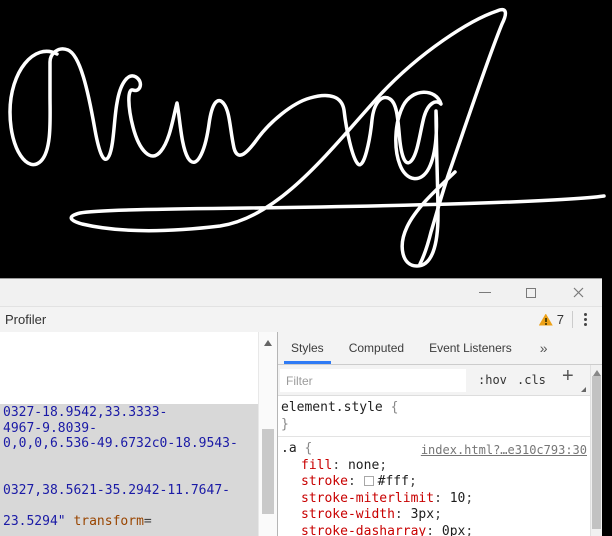 The width and height of the screenshot is (612, 536). I want to click on styles-scrollbar-thumb, so click(596, 452).